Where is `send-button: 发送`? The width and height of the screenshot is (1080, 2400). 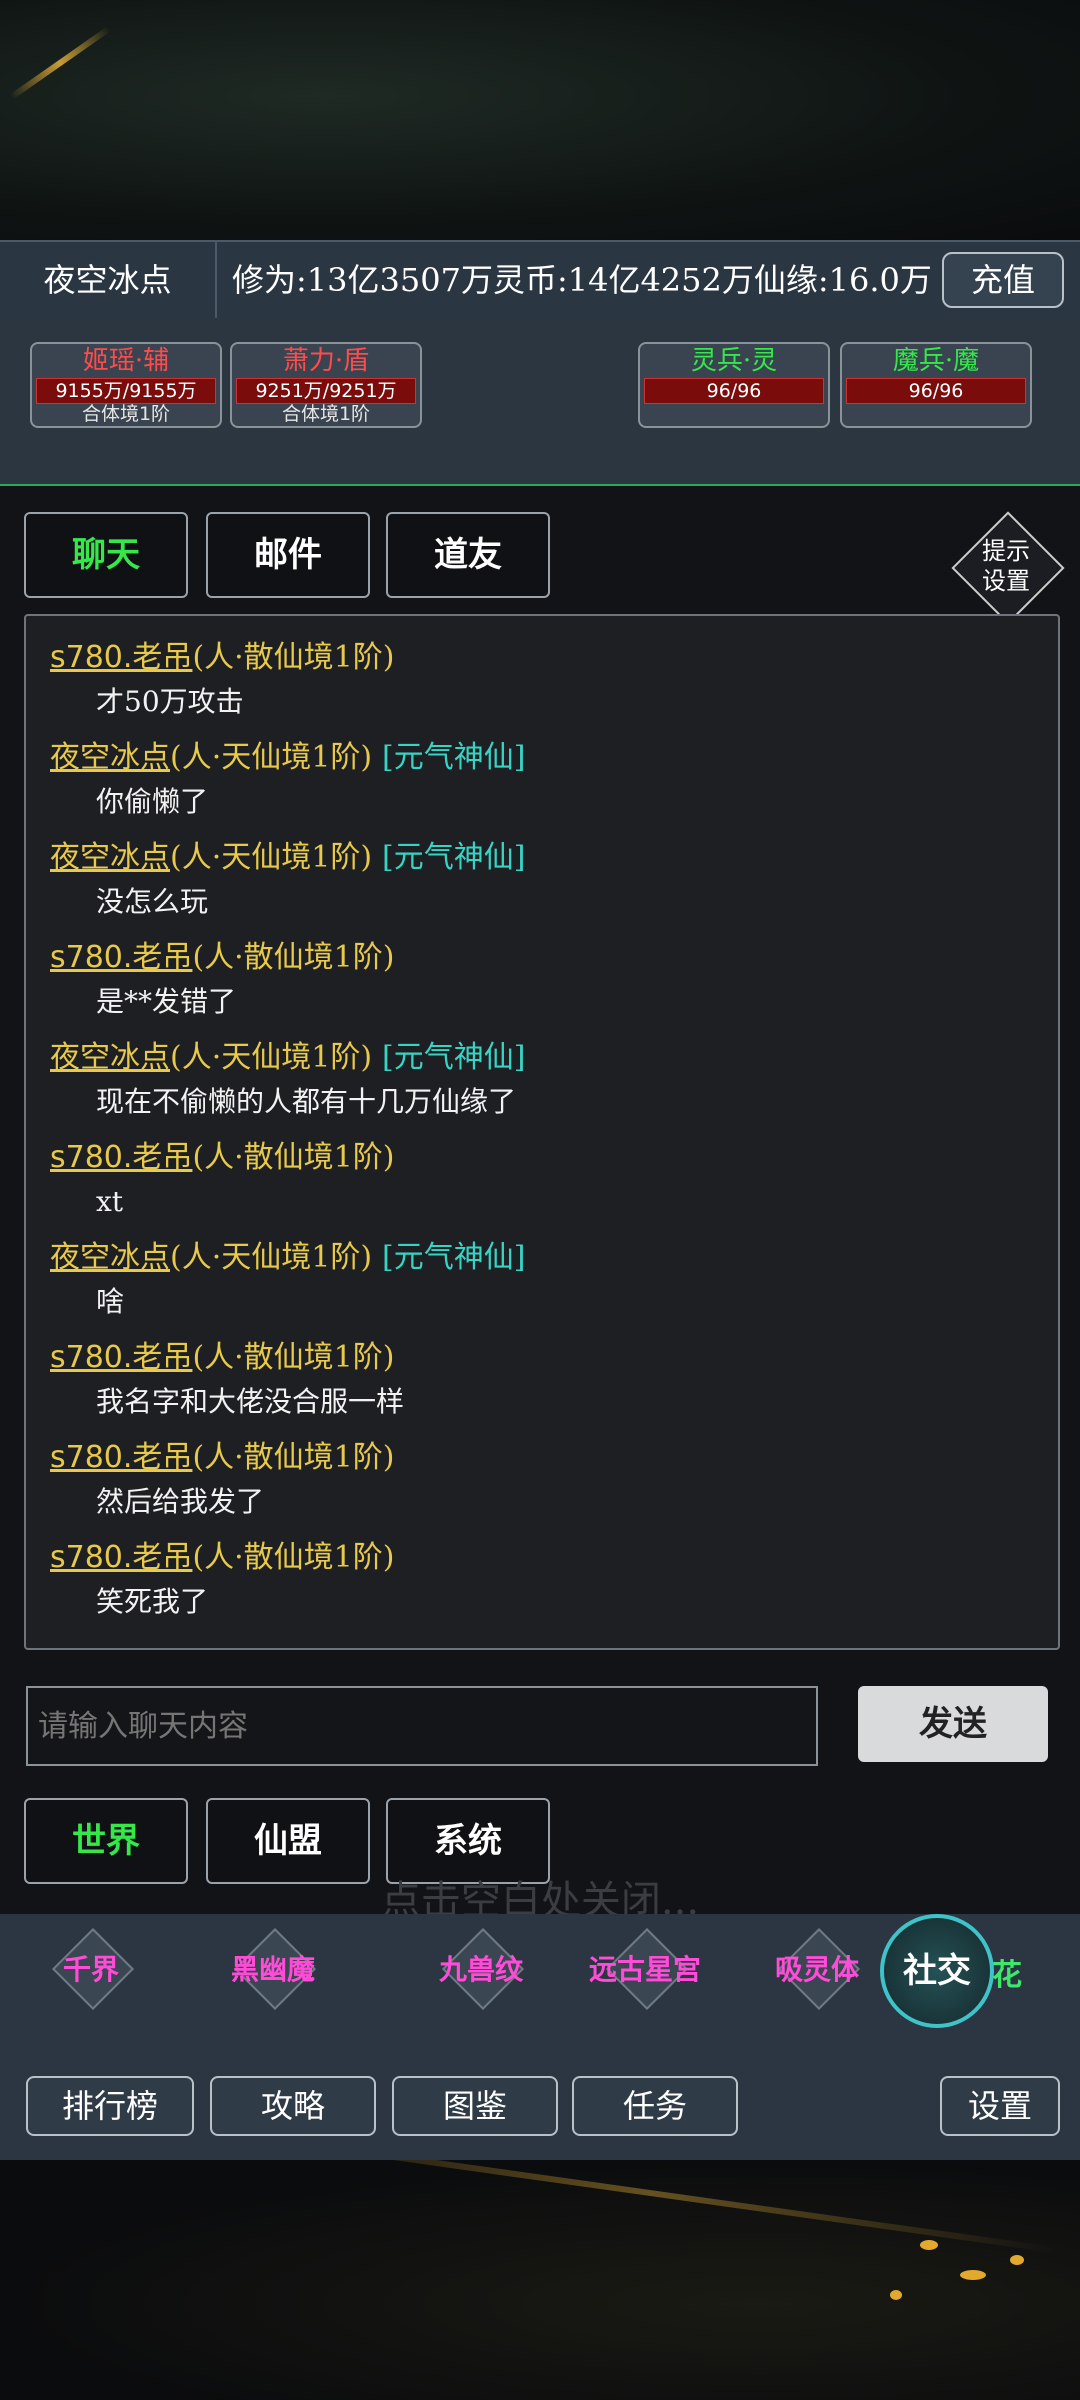 send-button: 发送 is located at coordinates (953, 1724).